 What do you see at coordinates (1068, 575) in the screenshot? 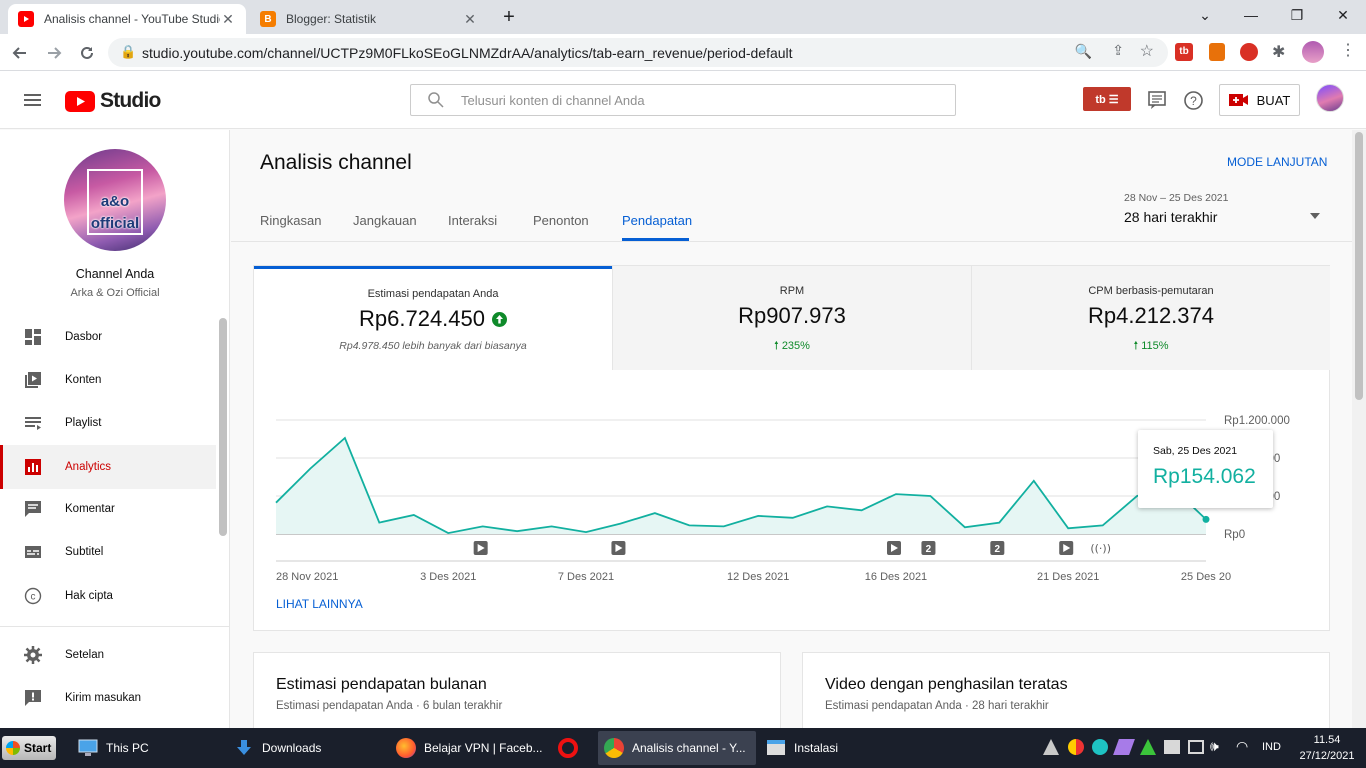
I see `x-tick-label: 21 Des 2021` at bounding box center [1068, 575].